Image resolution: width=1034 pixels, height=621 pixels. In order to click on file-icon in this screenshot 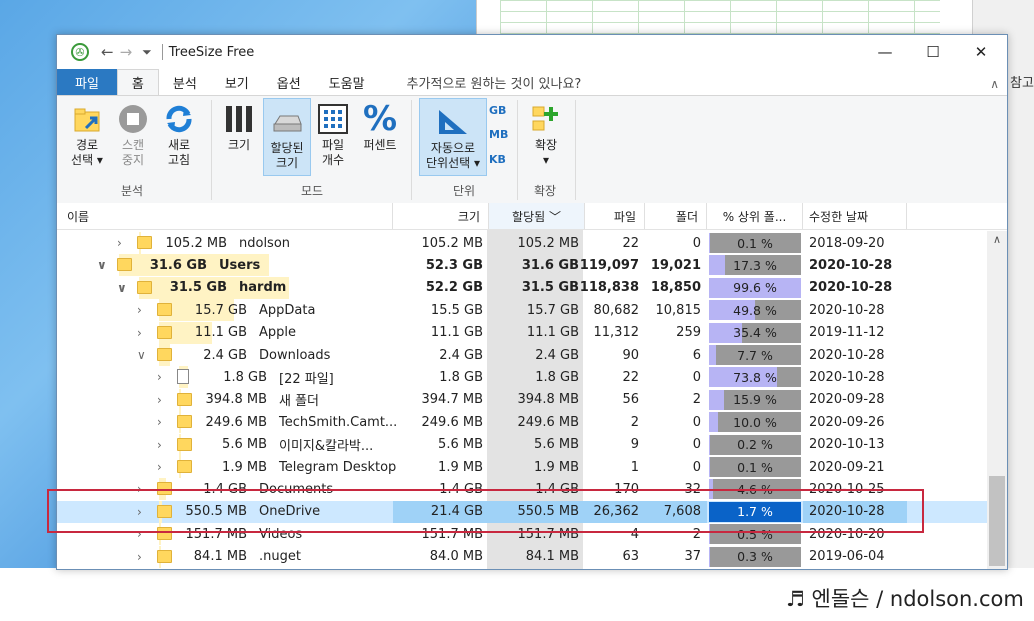, I will do `click(183, 377)`.